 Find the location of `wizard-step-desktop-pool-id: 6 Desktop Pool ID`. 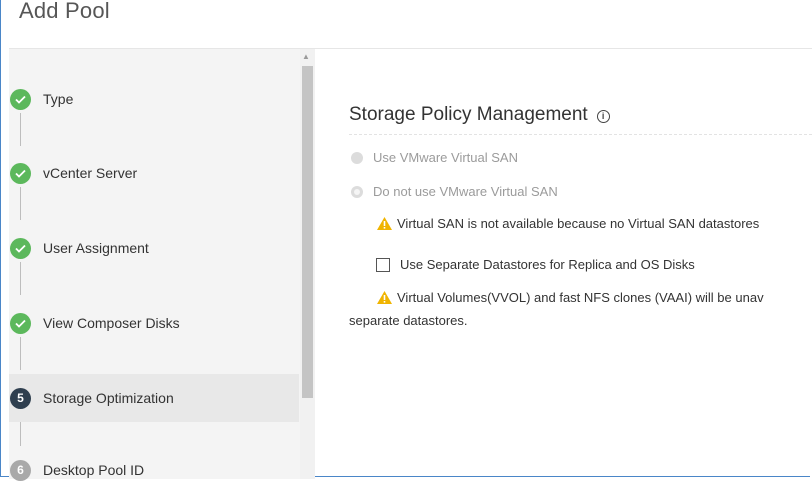

wizard-step-desktop-pool-id: 6 Desktop Pool ID is located at coordinates (154, 470).